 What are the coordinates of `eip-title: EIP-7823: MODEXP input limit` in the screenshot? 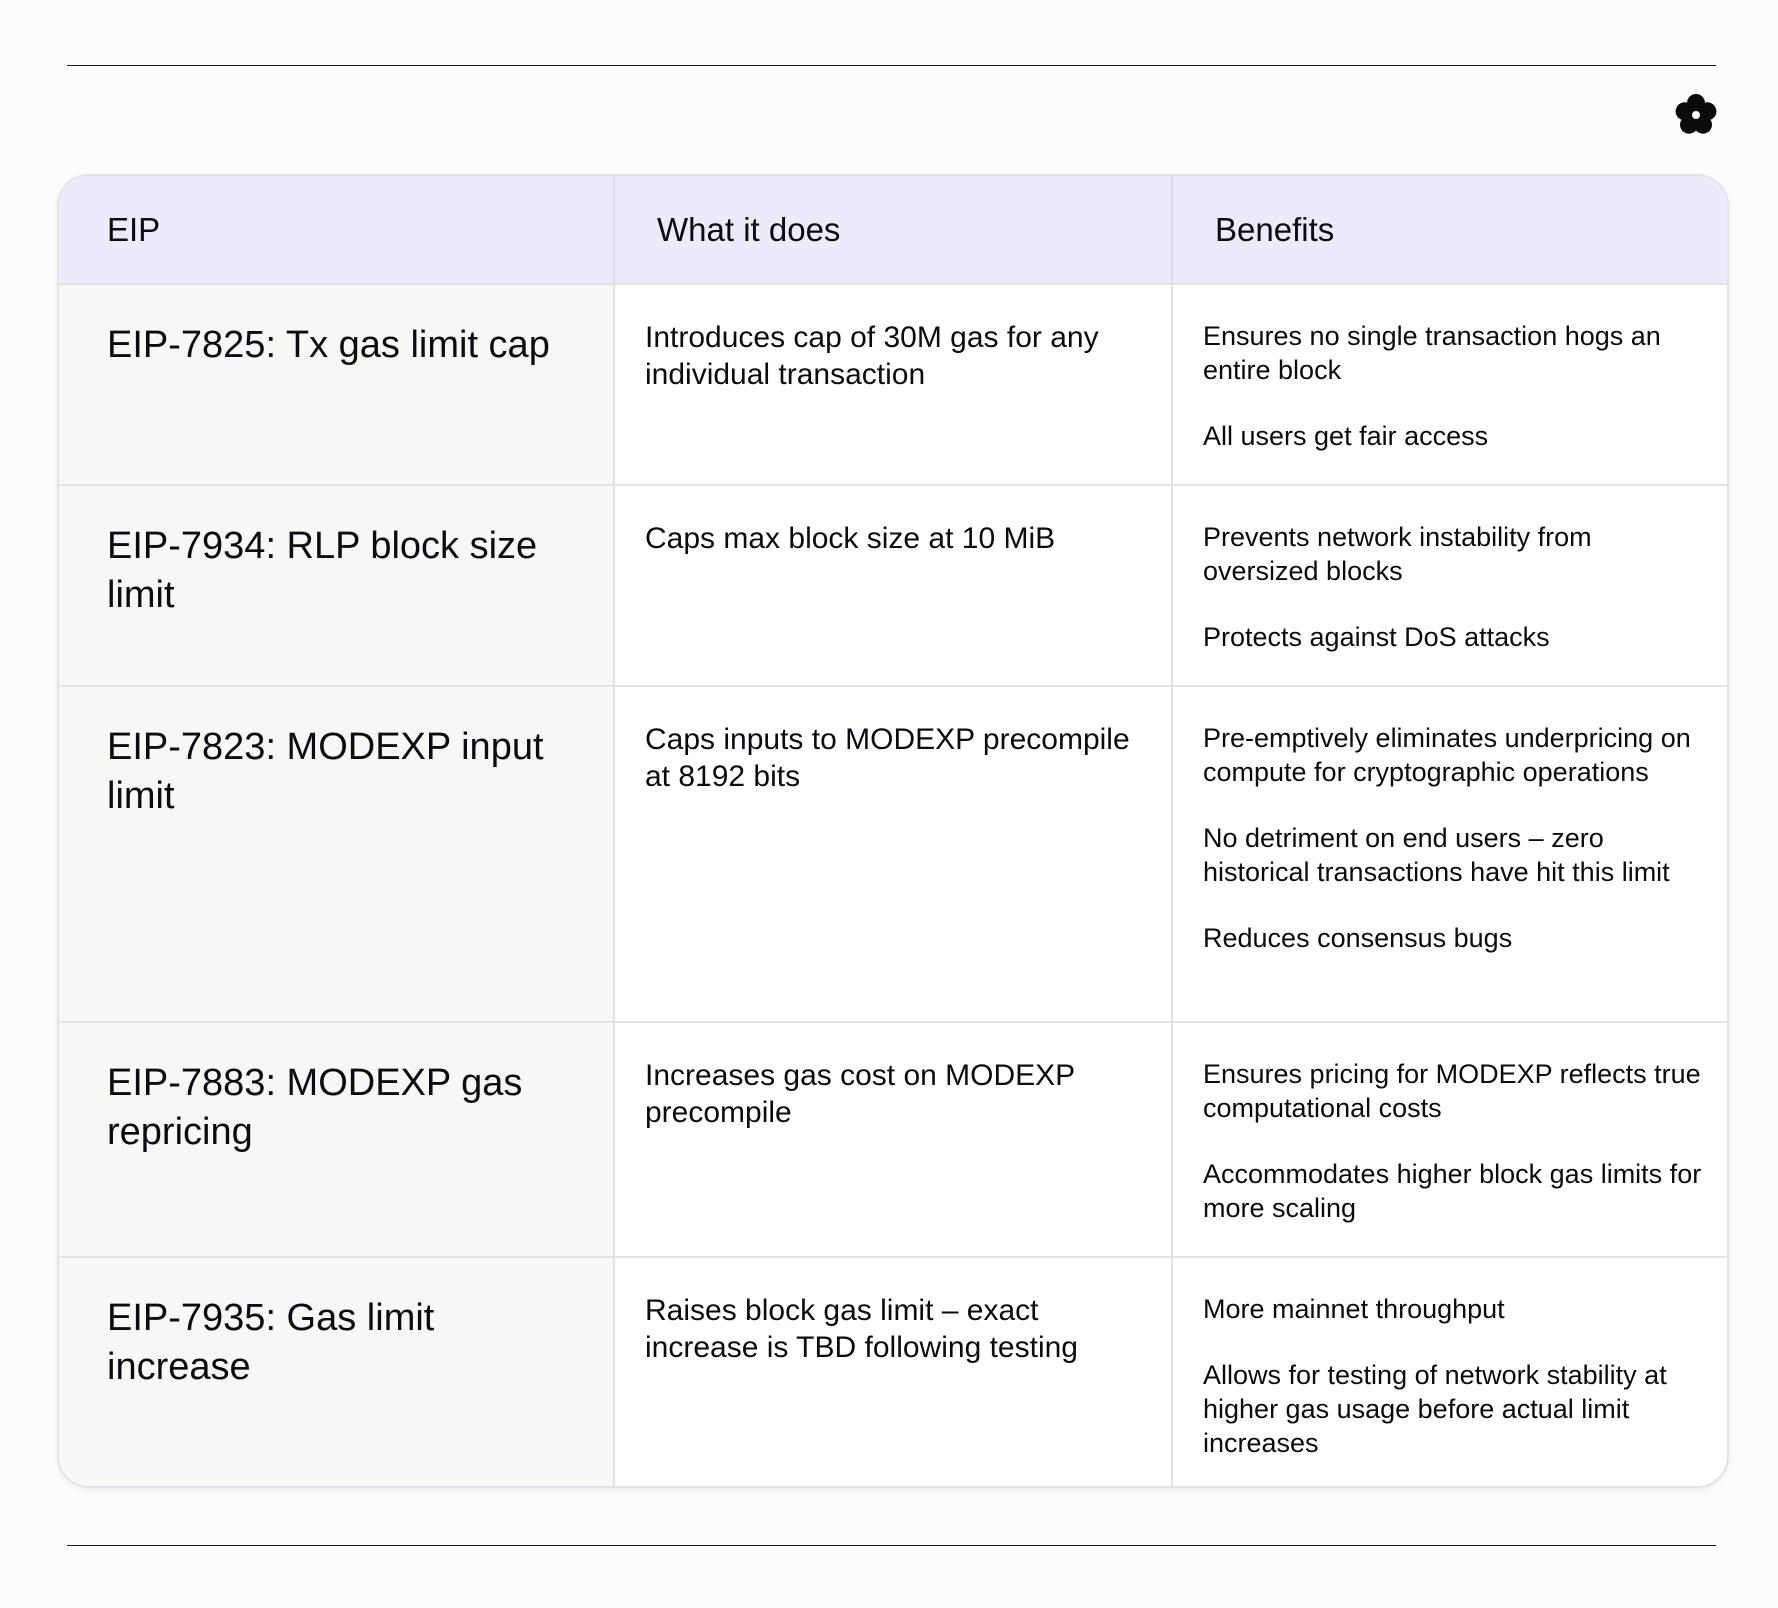 It's located at (325, 771).